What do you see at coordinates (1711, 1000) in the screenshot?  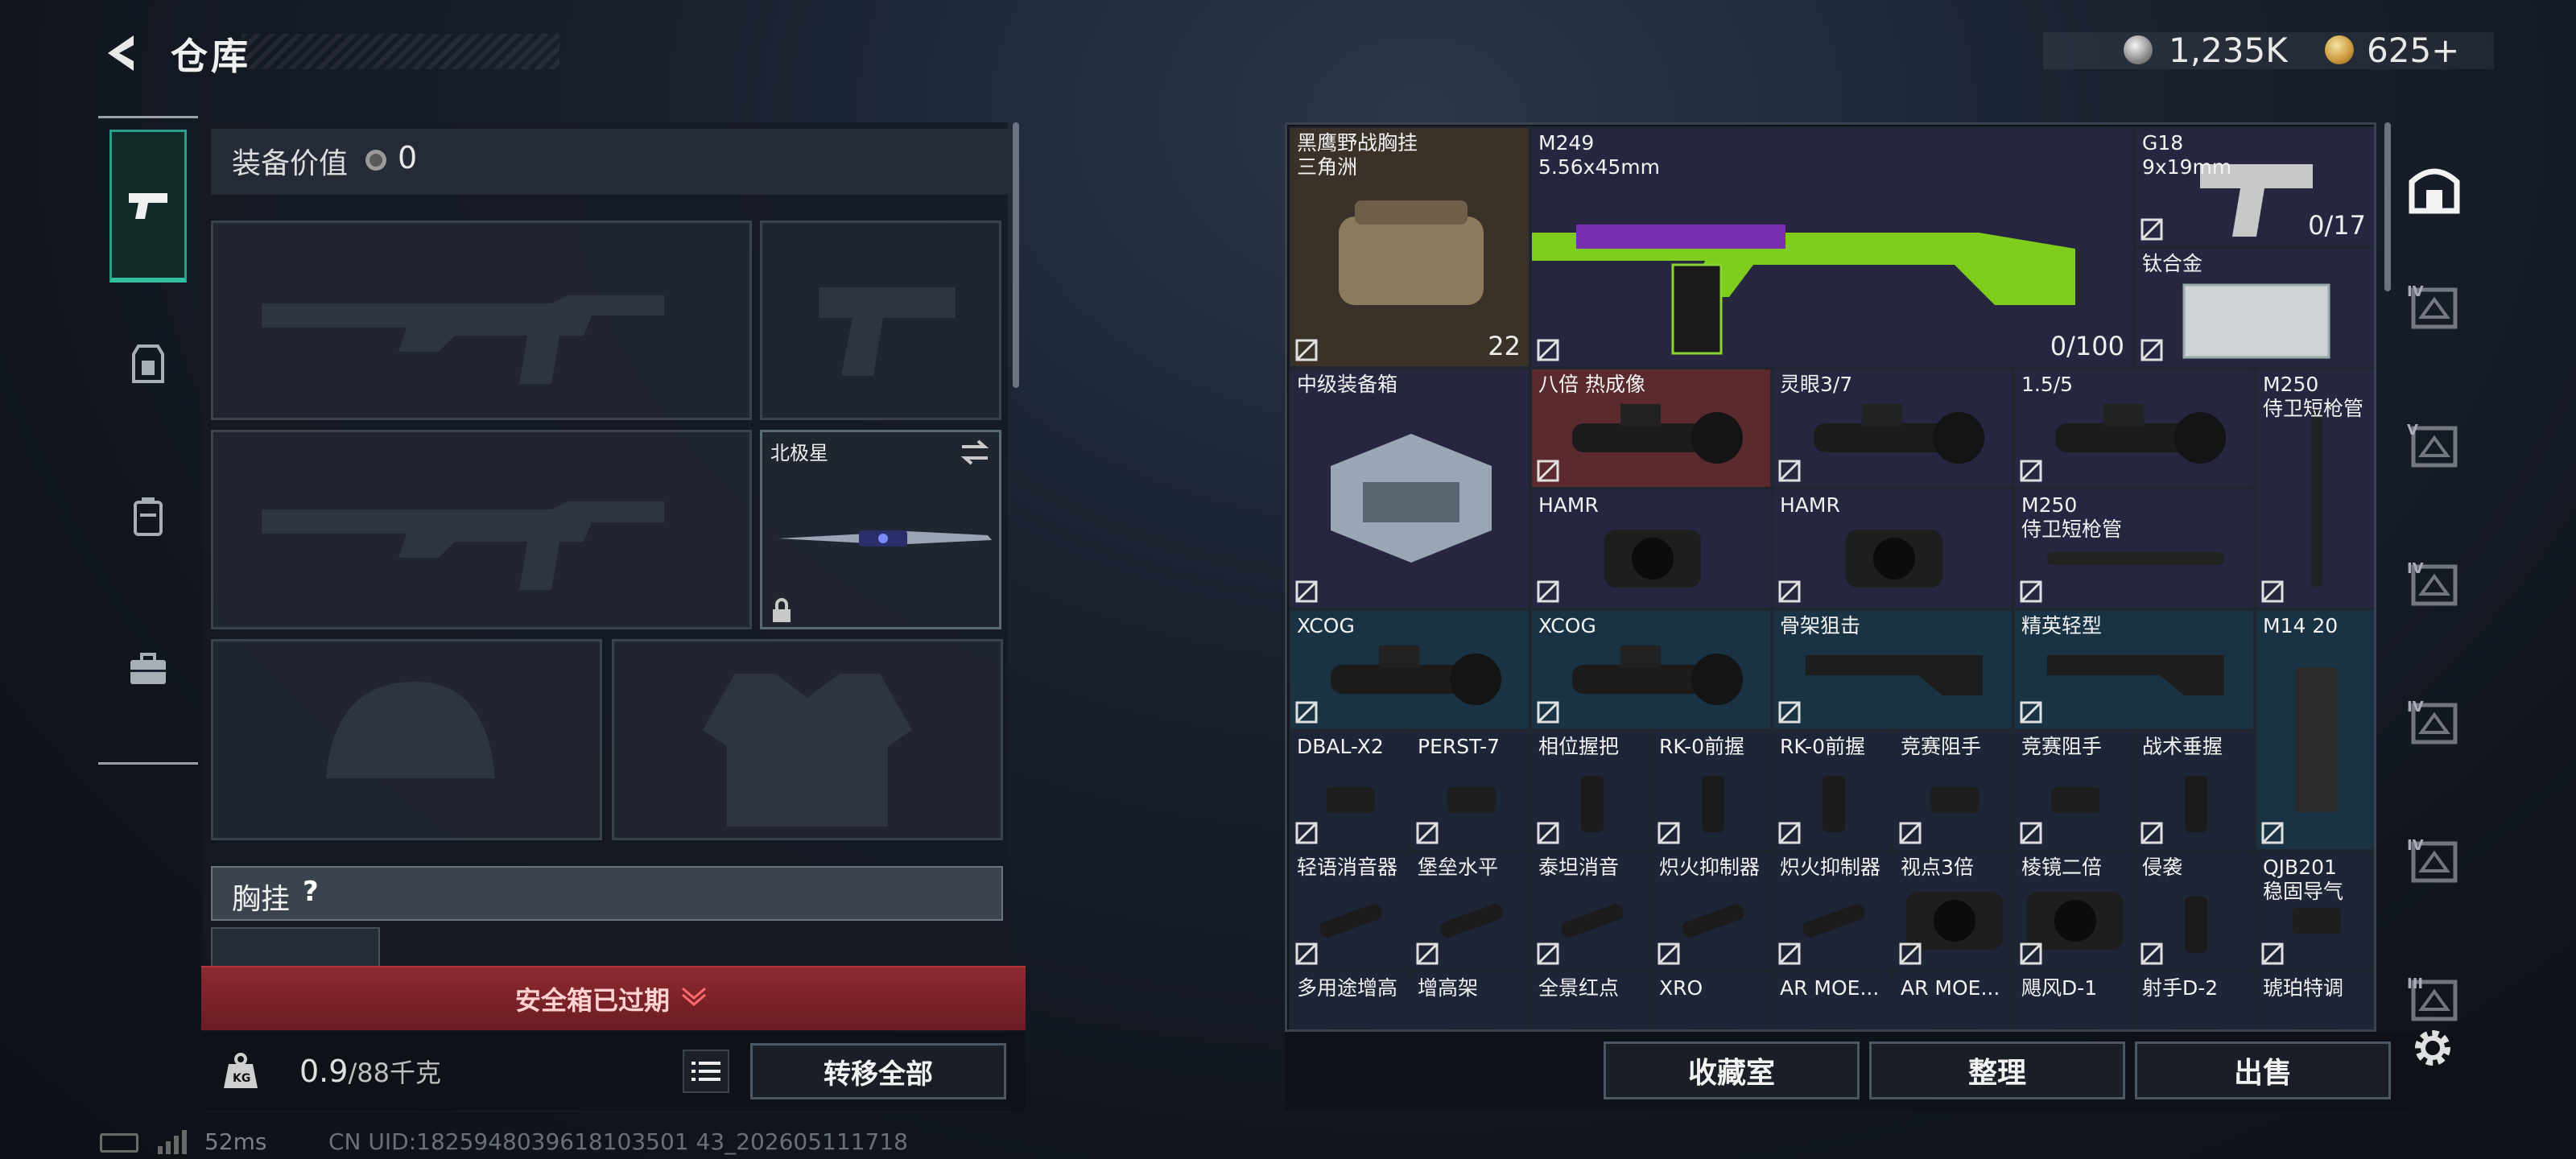 I see `stash-item: XRO` at bounding box center [1711, 1000].